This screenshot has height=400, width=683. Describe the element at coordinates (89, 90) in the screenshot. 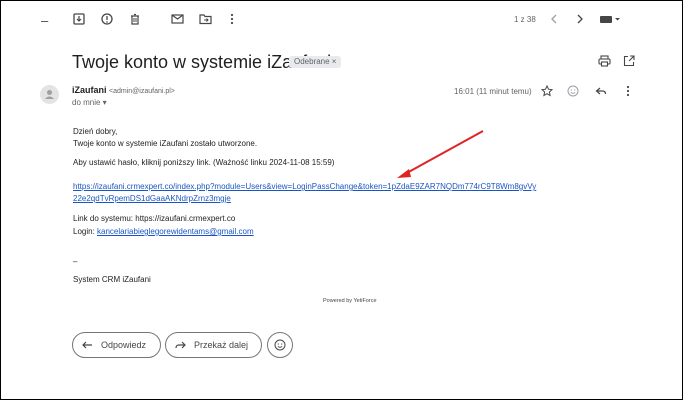

I see `sender-name: iZaufani` at that location.